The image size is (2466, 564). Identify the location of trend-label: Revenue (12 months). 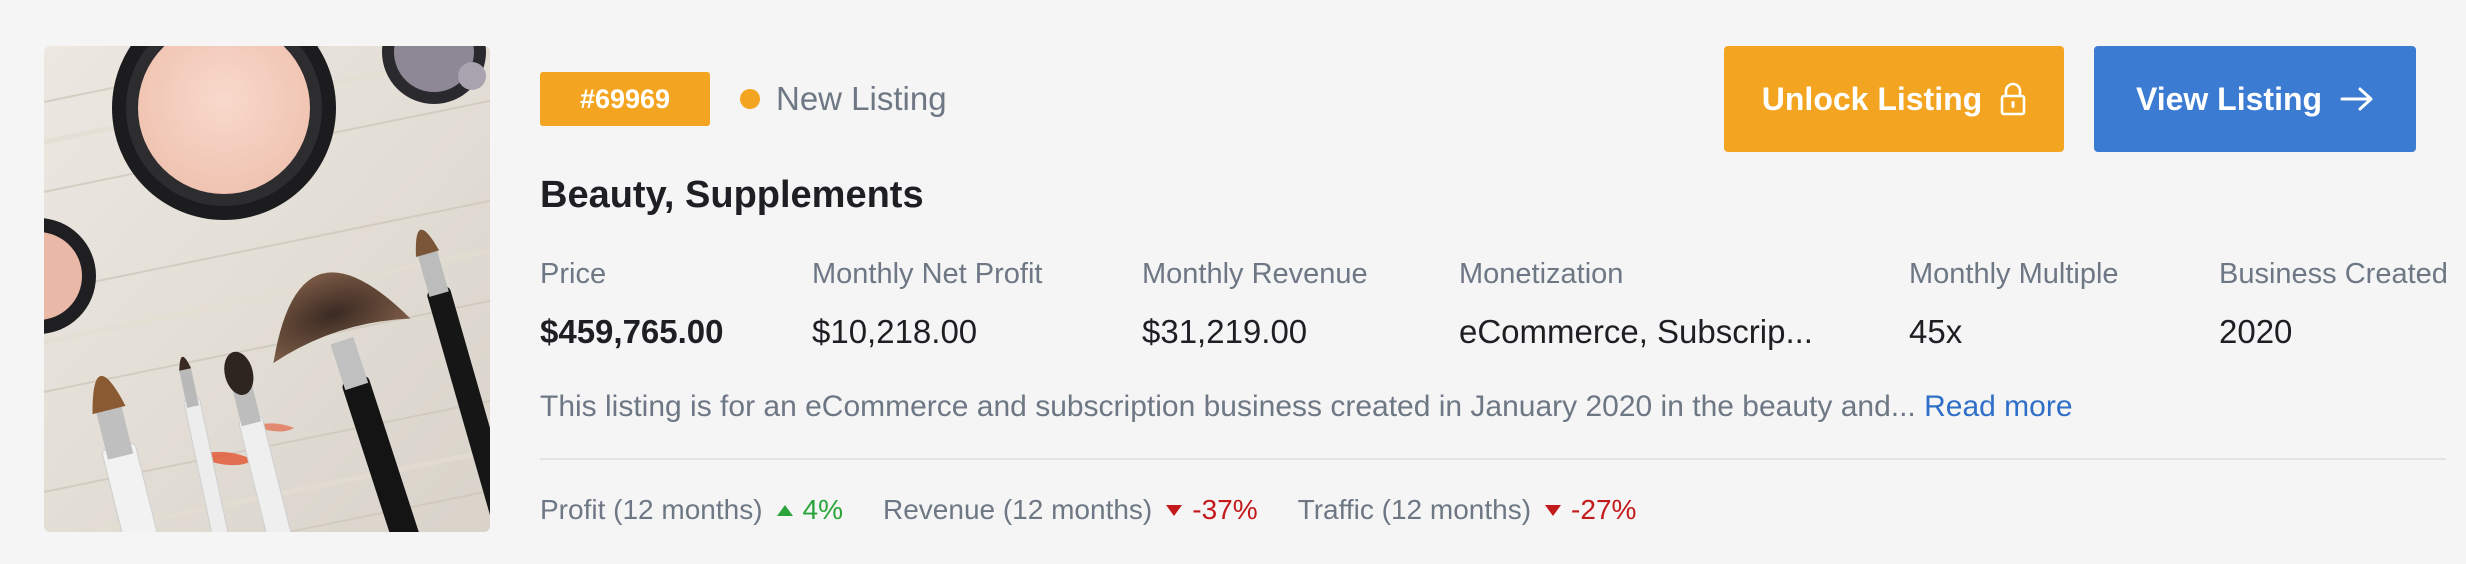
(1018, 509).